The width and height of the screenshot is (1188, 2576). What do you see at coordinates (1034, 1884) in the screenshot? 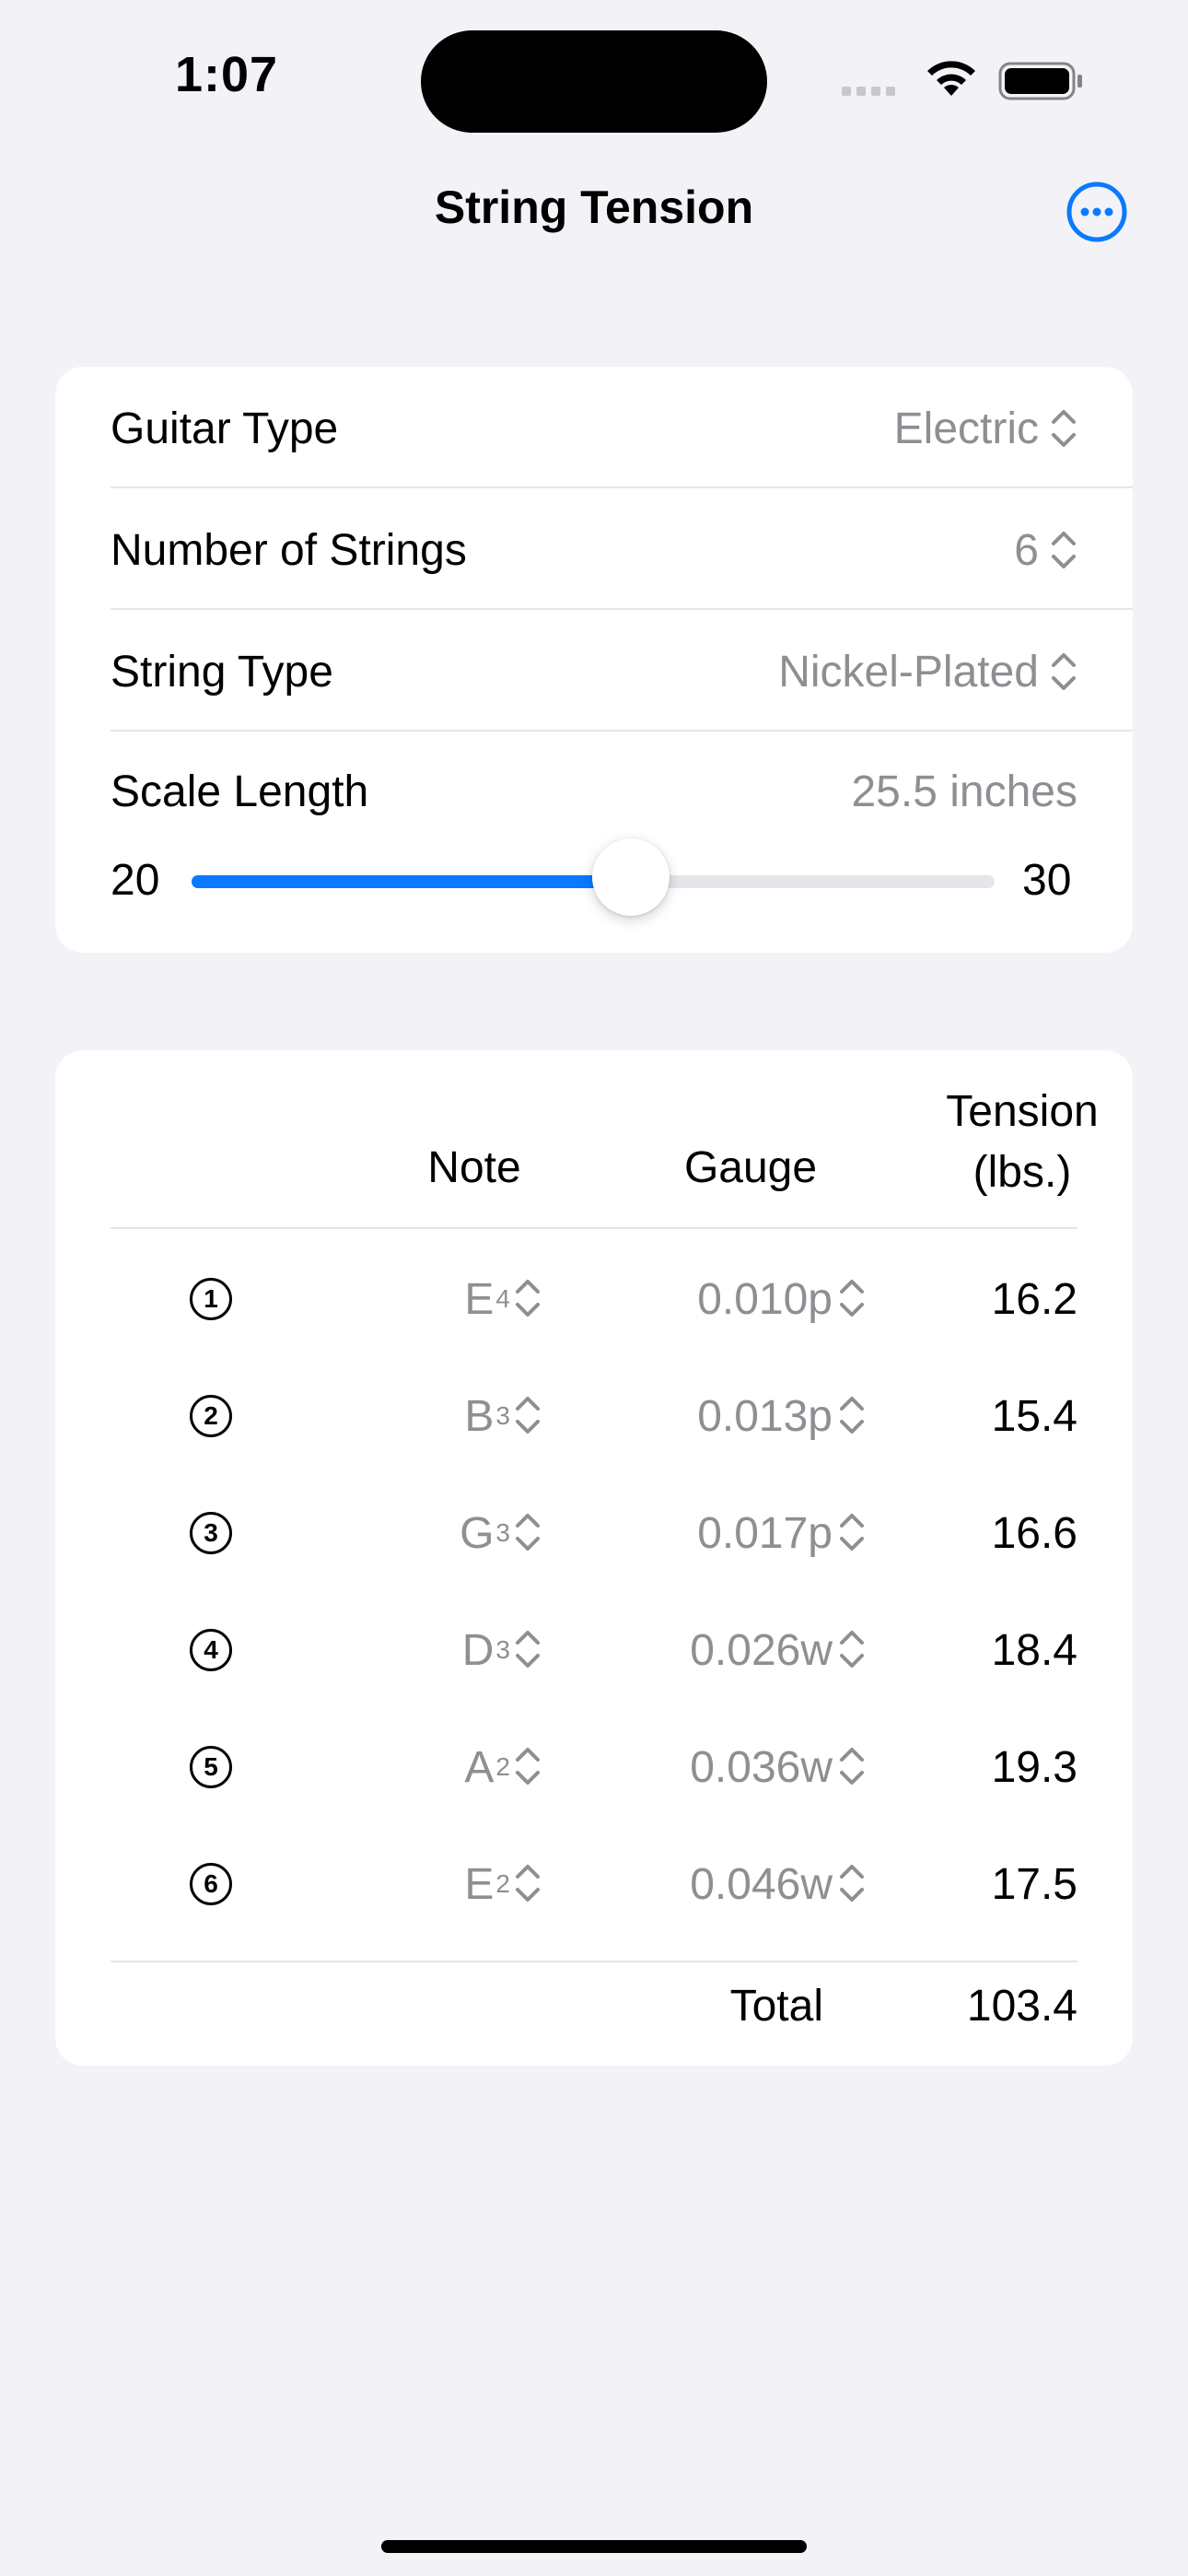
I see `tension-value: 17.5` at bounding box center [1034, 1884].